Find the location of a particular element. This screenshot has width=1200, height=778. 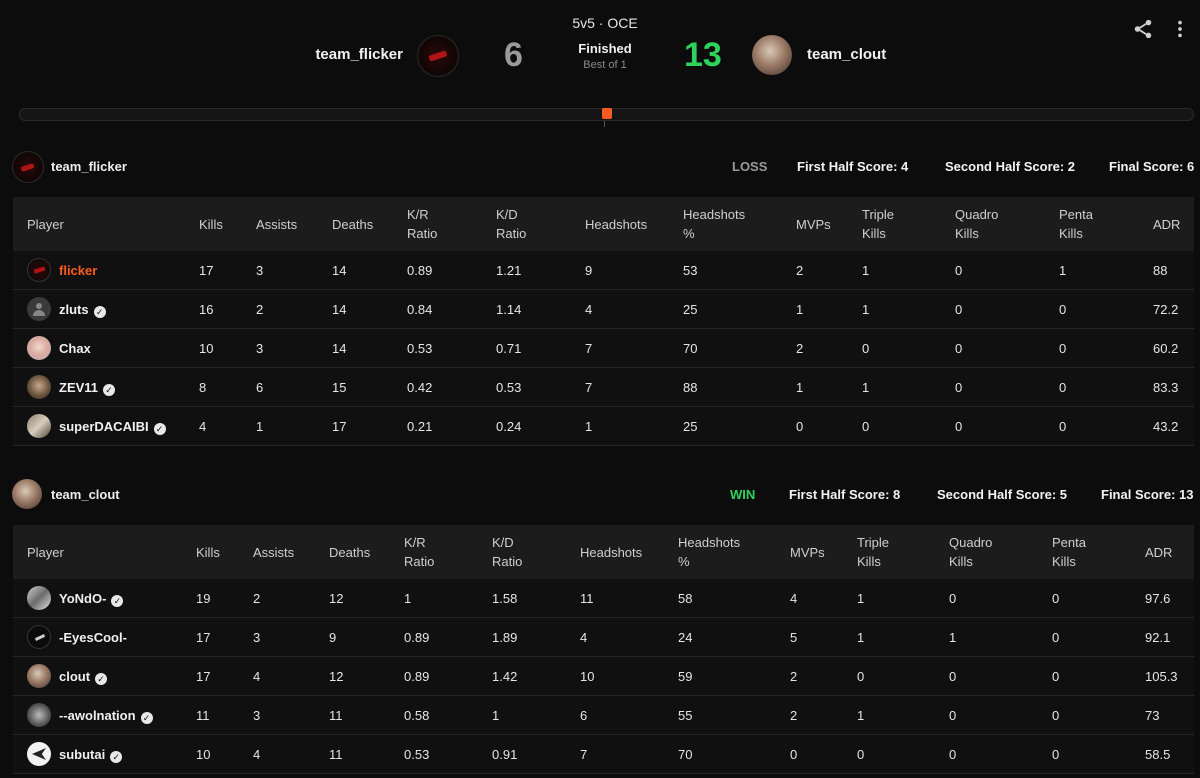

player-name: --awolnation ✓ is located at coordinates (106, 716).